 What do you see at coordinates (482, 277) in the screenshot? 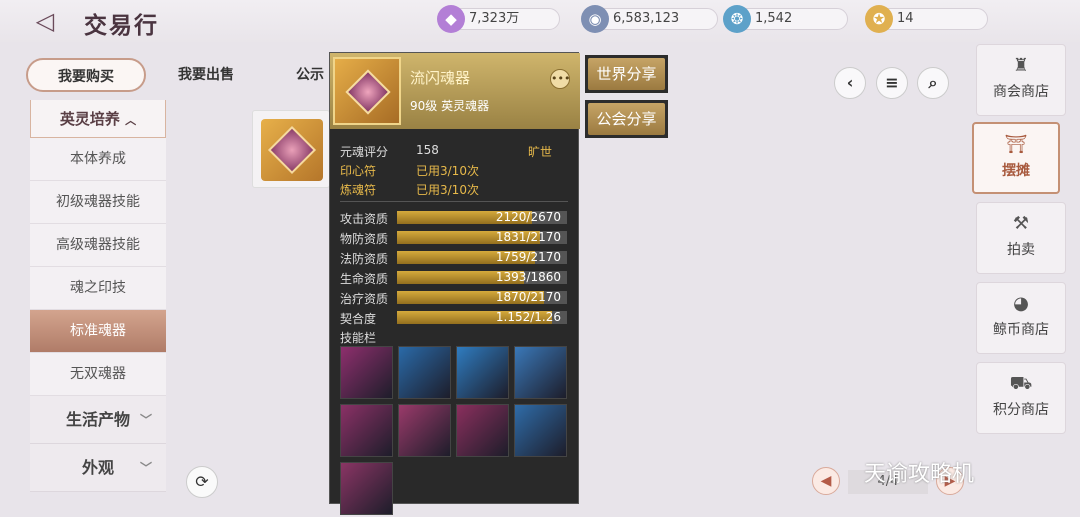
I see `stat-bar: 1393/1860` at bounding box center [482, 277].